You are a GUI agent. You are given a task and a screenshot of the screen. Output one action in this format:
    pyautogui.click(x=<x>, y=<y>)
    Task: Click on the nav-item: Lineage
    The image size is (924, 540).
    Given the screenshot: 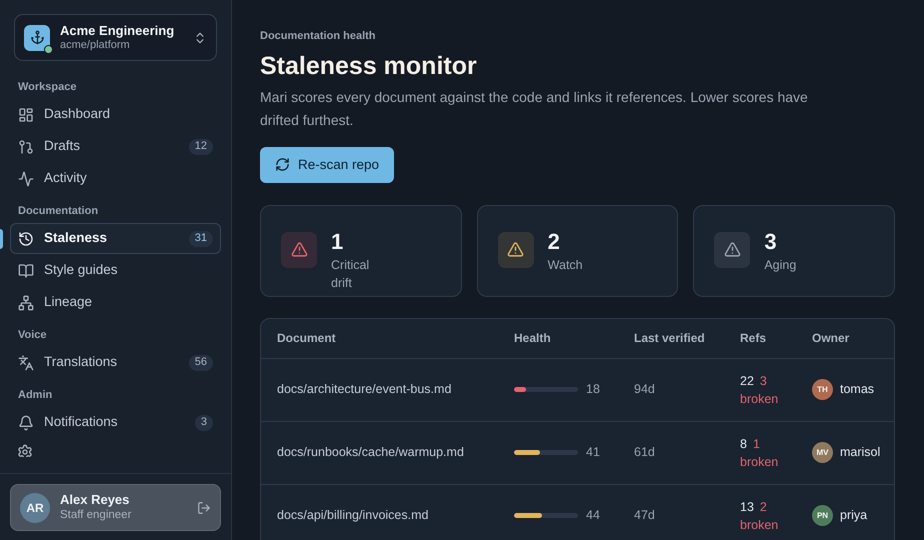 What is the action you would take?
    pyautogui.click(x=115, y=302)
    